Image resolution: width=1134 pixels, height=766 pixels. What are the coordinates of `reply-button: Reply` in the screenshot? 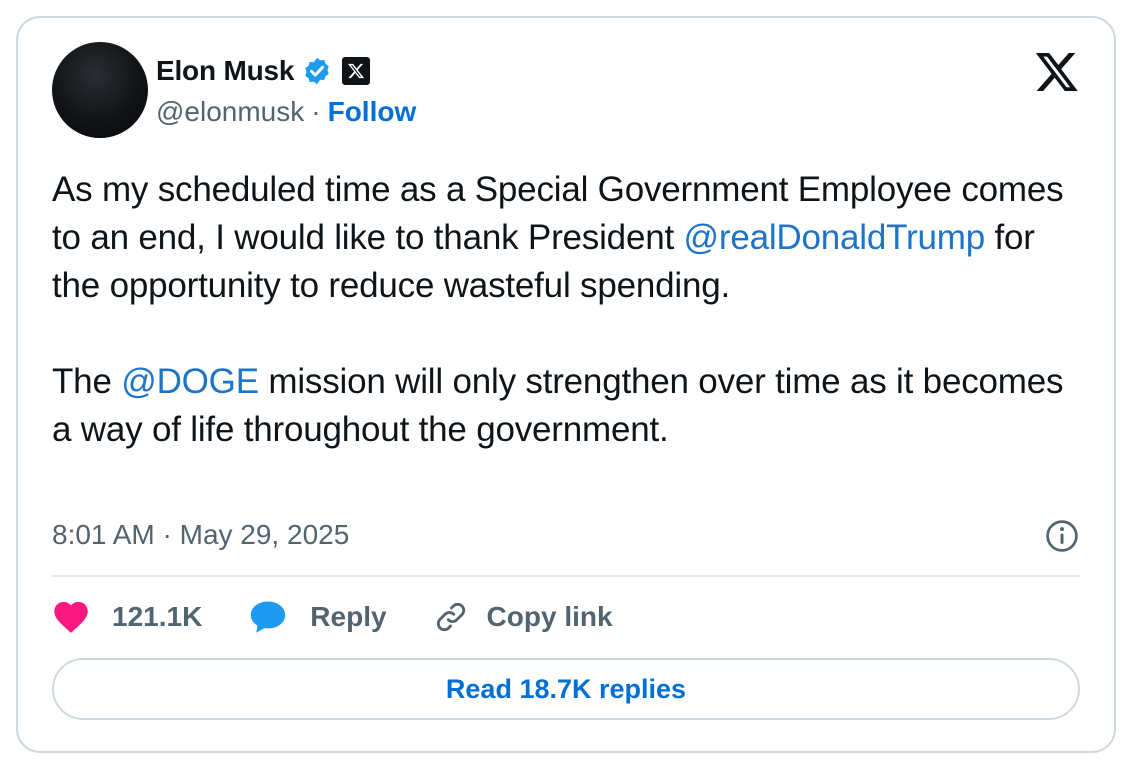 It's located at (317, 617).